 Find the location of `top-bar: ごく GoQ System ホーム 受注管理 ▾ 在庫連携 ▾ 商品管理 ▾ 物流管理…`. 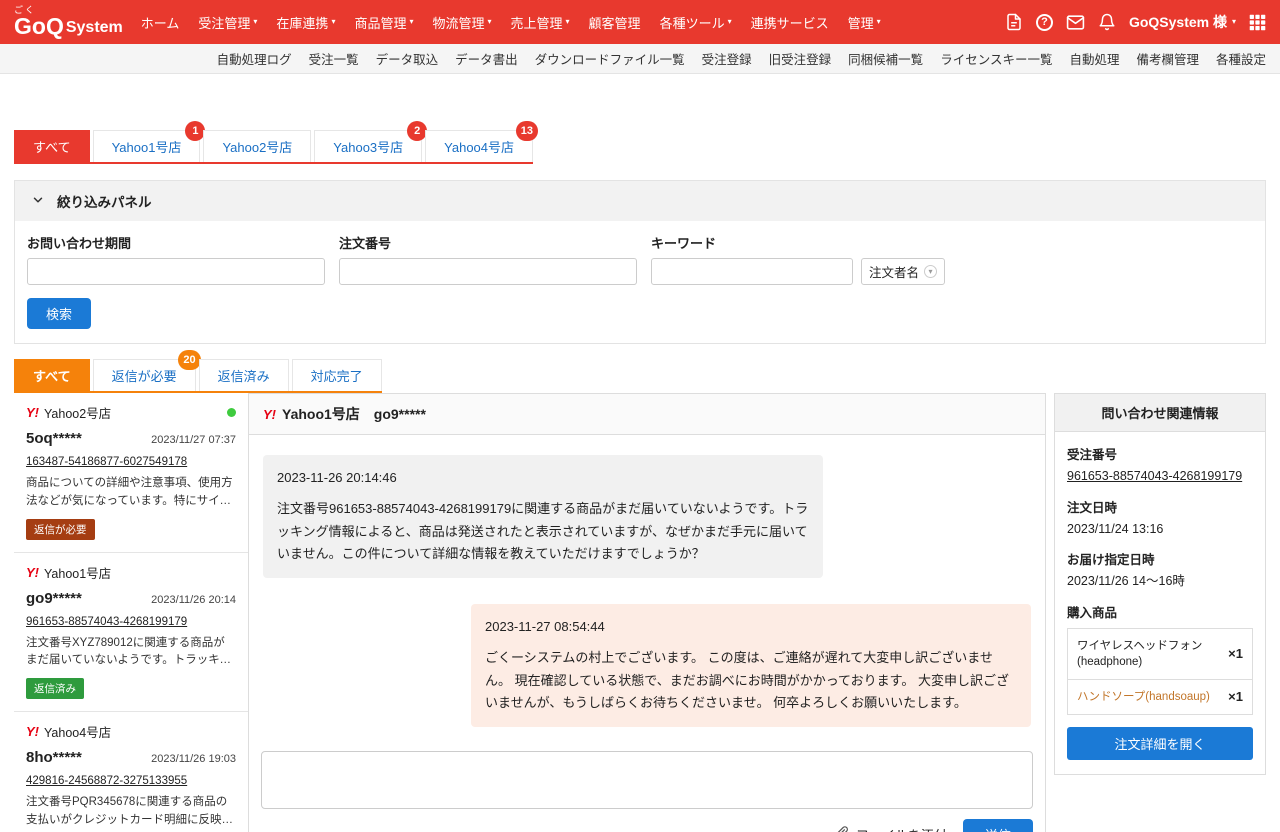

top-bar: ごく GoQ System ホーム 受注管理 ▾ 在庫連携 ▾ 商品管理 ▾ 物流管理… is located at coordinates (640, 22).